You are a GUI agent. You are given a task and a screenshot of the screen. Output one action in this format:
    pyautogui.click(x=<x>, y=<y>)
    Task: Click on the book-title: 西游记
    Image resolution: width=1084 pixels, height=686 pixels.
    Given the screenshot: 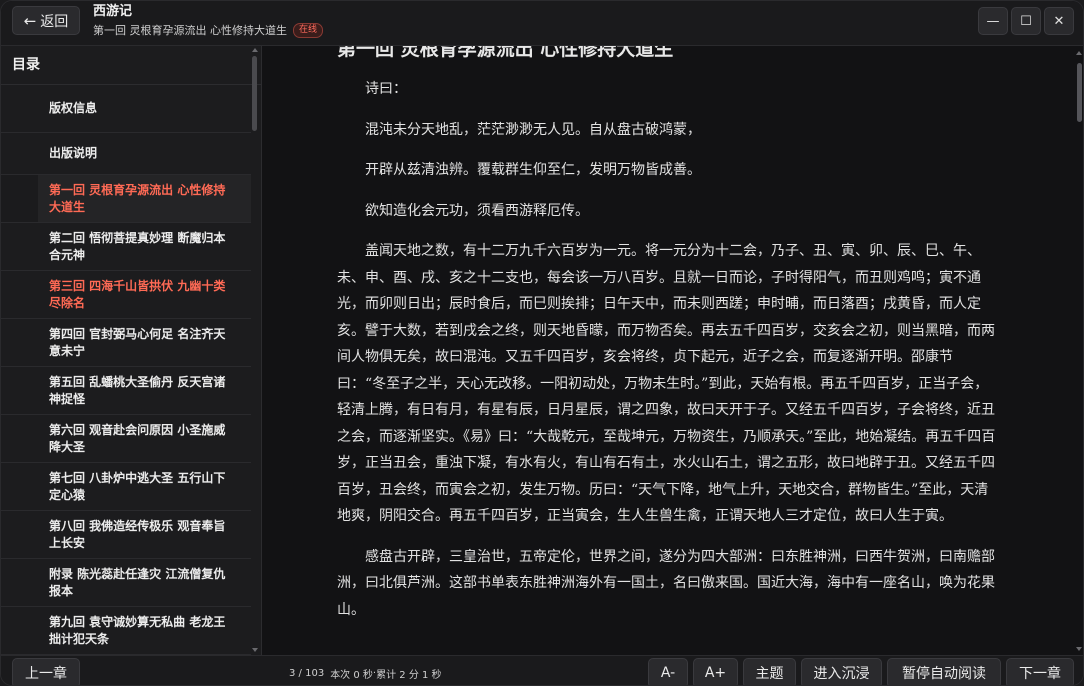 What is the action you would take?
    pyautogui.click(x=113, y=11)
    